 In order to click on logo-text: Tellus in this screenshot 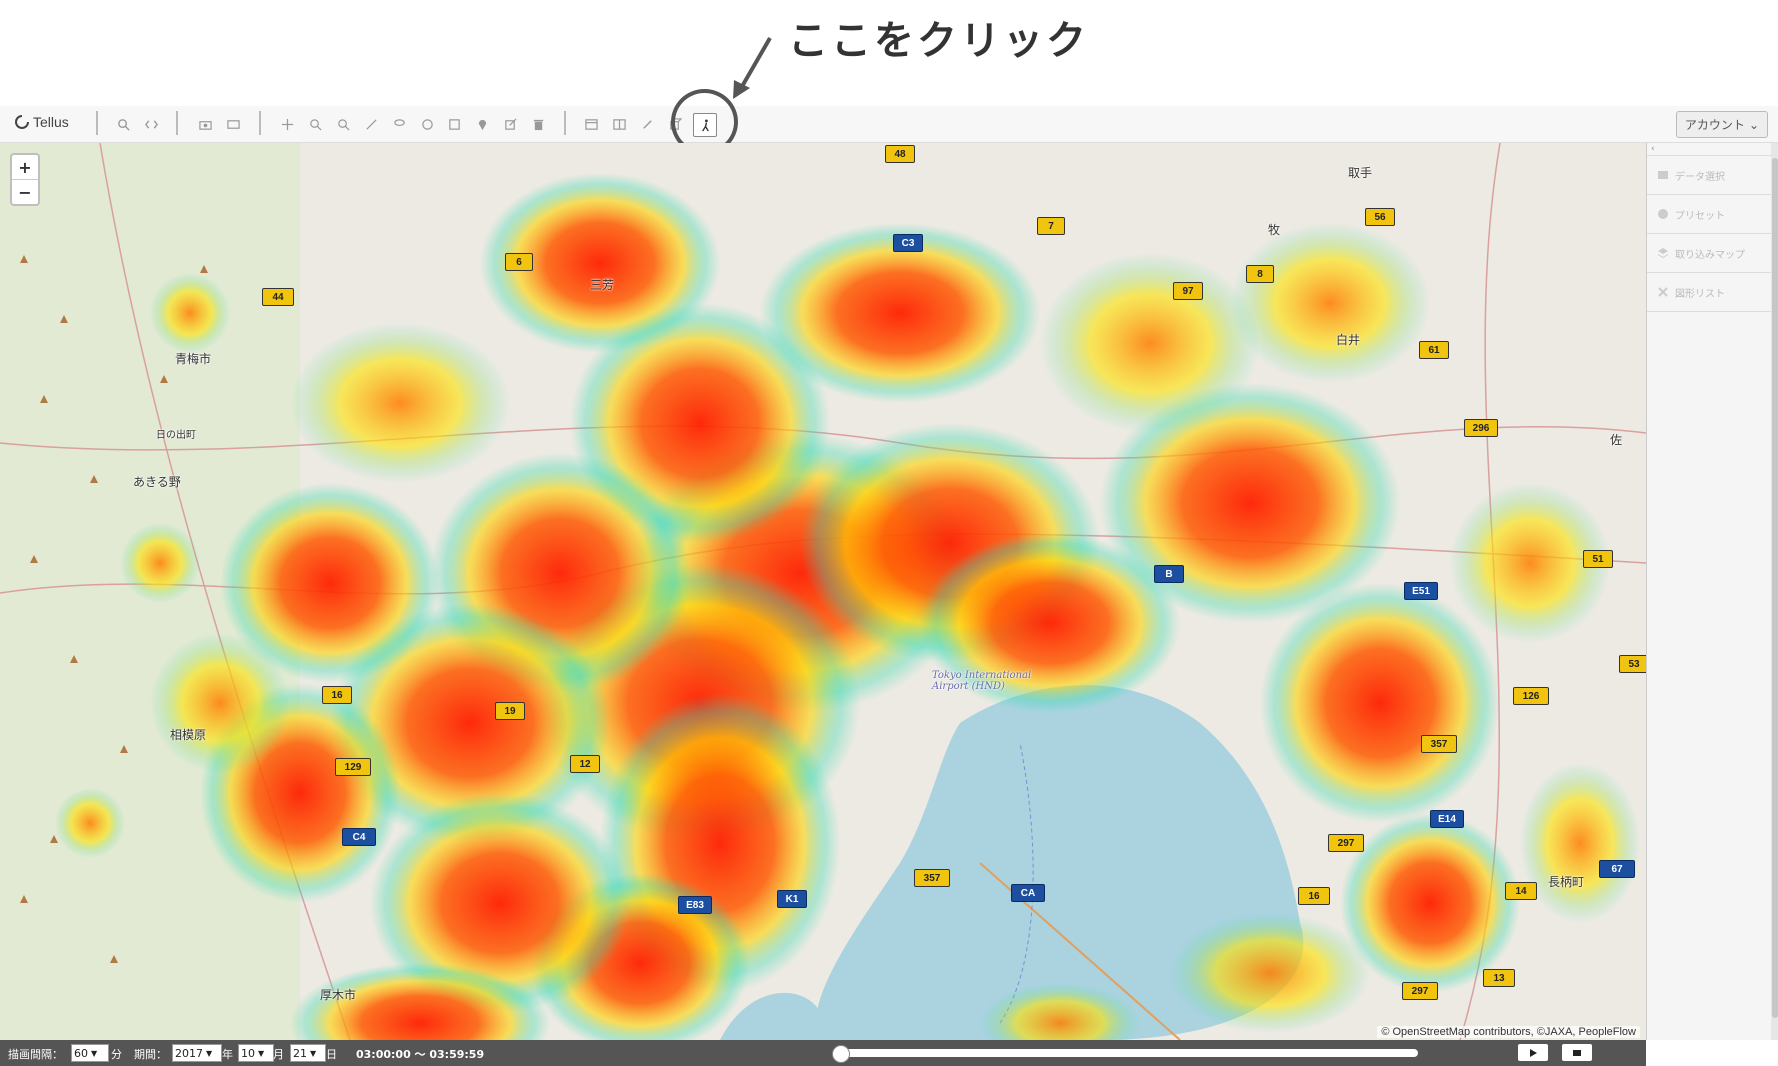, I will do `click(51, 122)`.